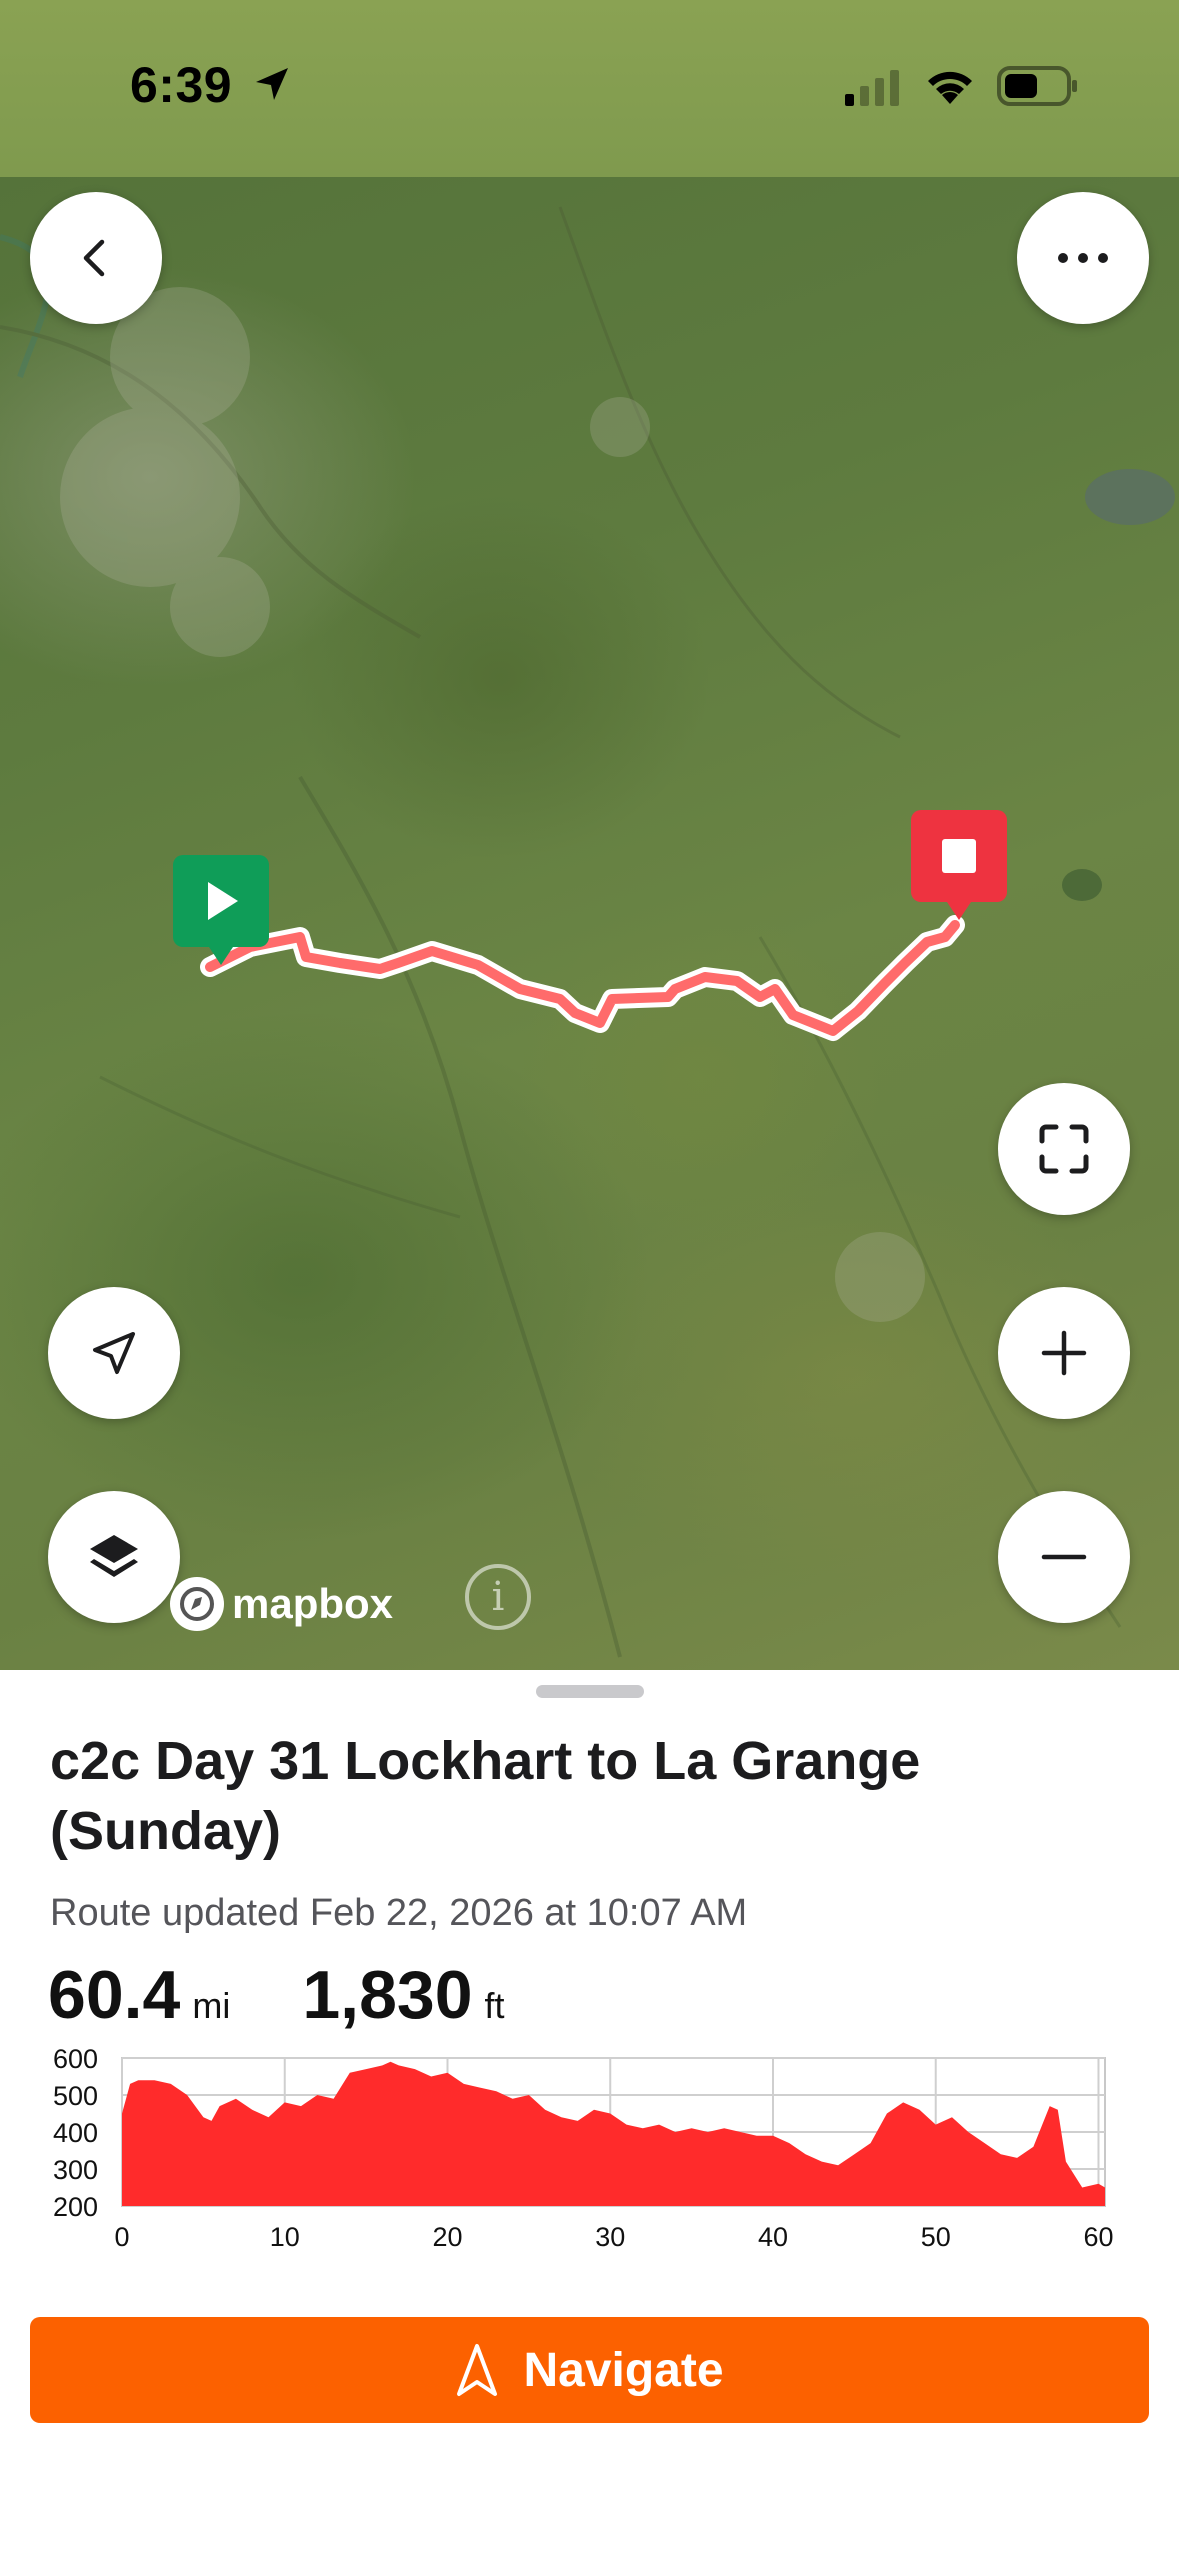 This screenshot has width=1179, height=2556. I want to click on minus-icon, so click(1064, 1557).